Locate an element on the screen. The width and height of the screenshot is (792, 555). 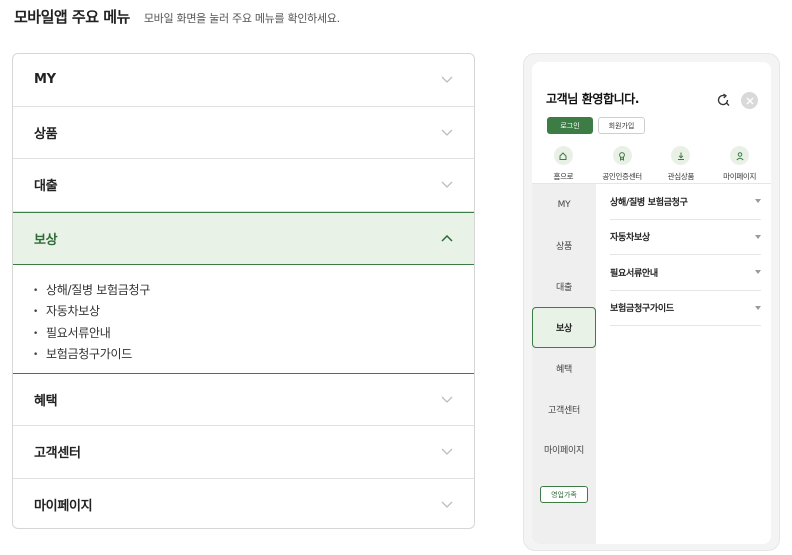
quick-link-label: 관심상품 is located at coordinates (681, 176).